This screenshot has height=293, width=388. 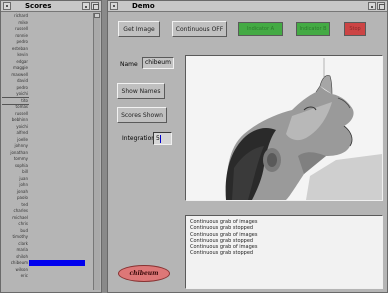 What do you see at coordinates (57, 263) in the screenshot?
I see `score-bar-highlight` at bounding box center [57, 263].